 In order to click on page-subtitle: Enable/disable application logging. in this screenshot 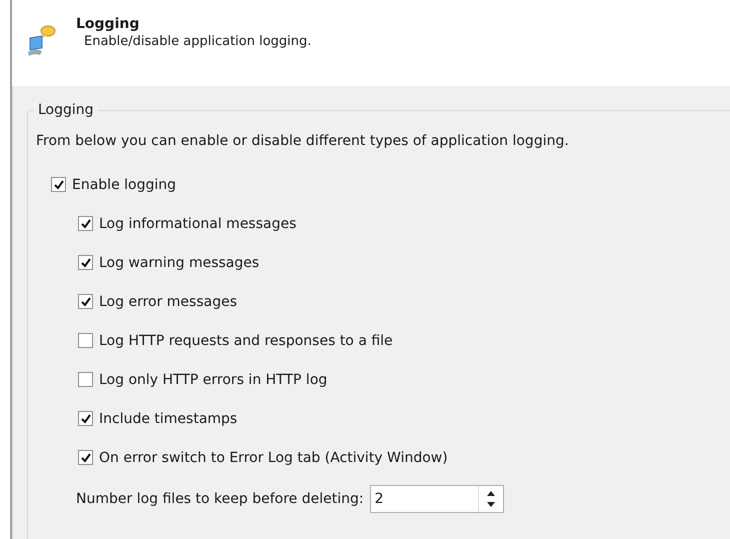, I will do `click(198, 41)`.